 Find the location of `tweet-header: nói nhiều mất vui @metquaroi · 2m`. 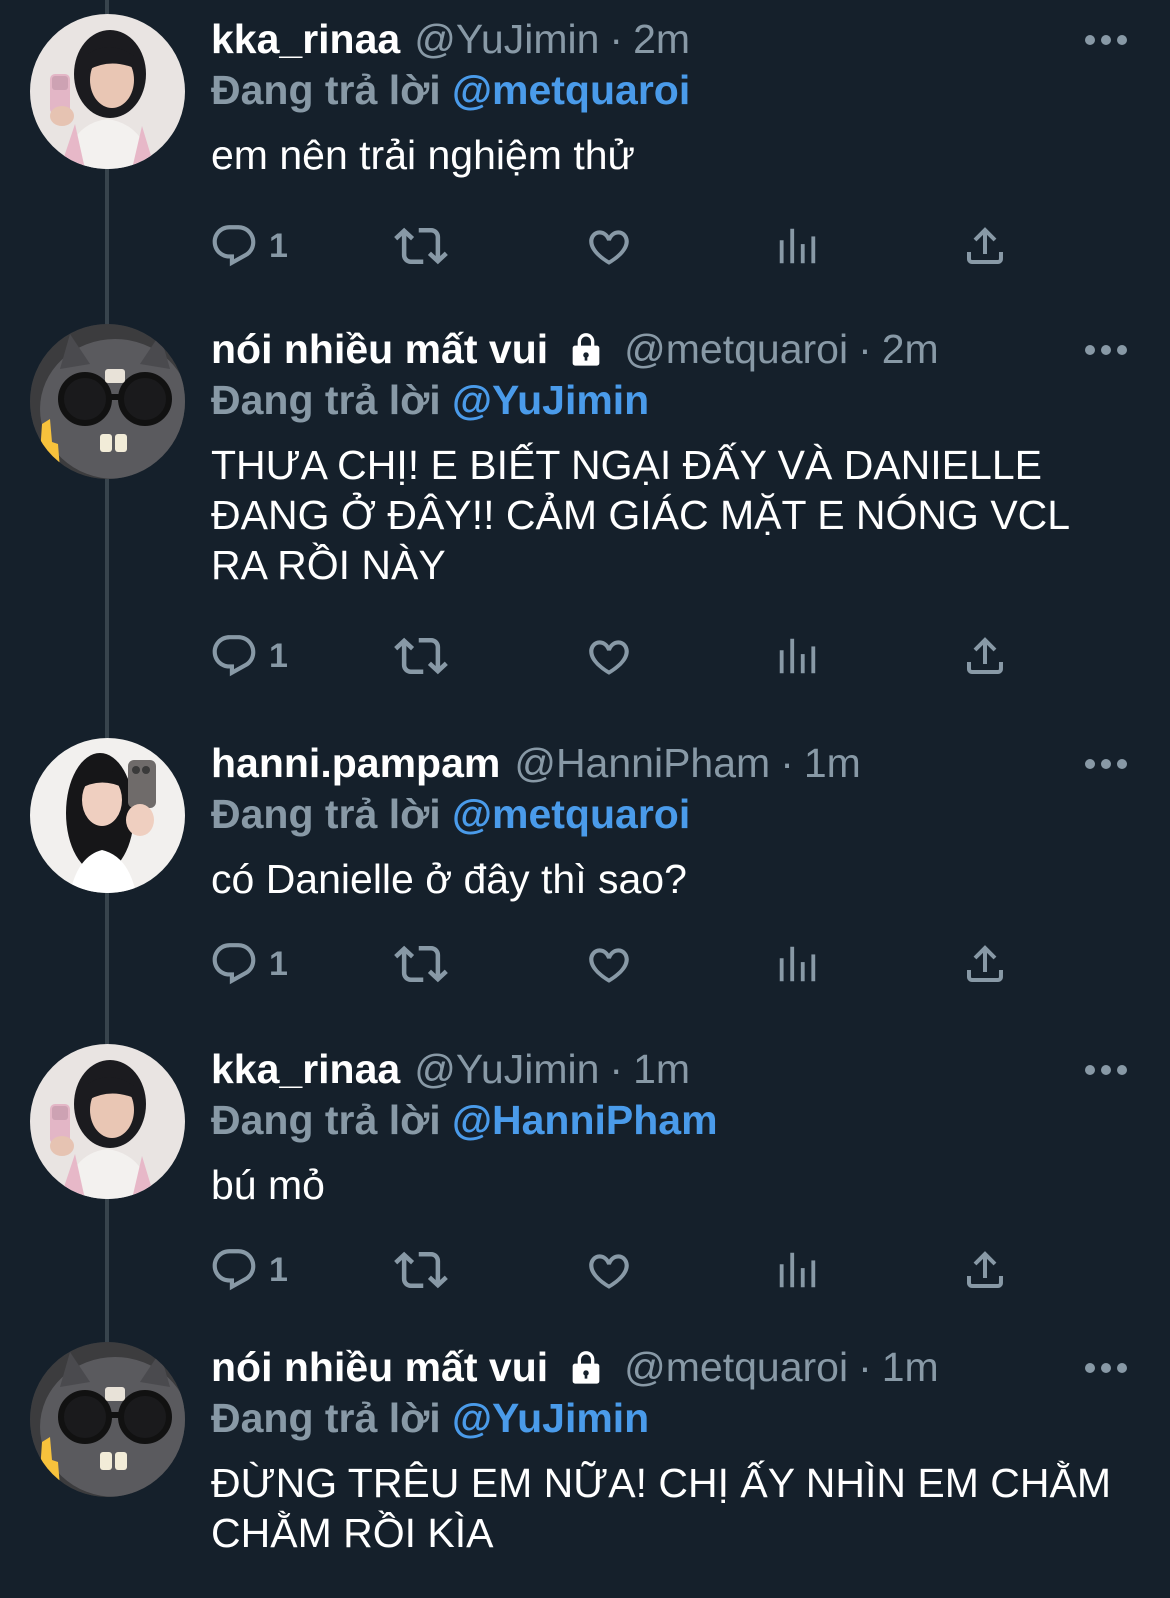

tweet-header: nói nhiều mất vui @metquaroi · 2m is located at coordinates (670, 349).